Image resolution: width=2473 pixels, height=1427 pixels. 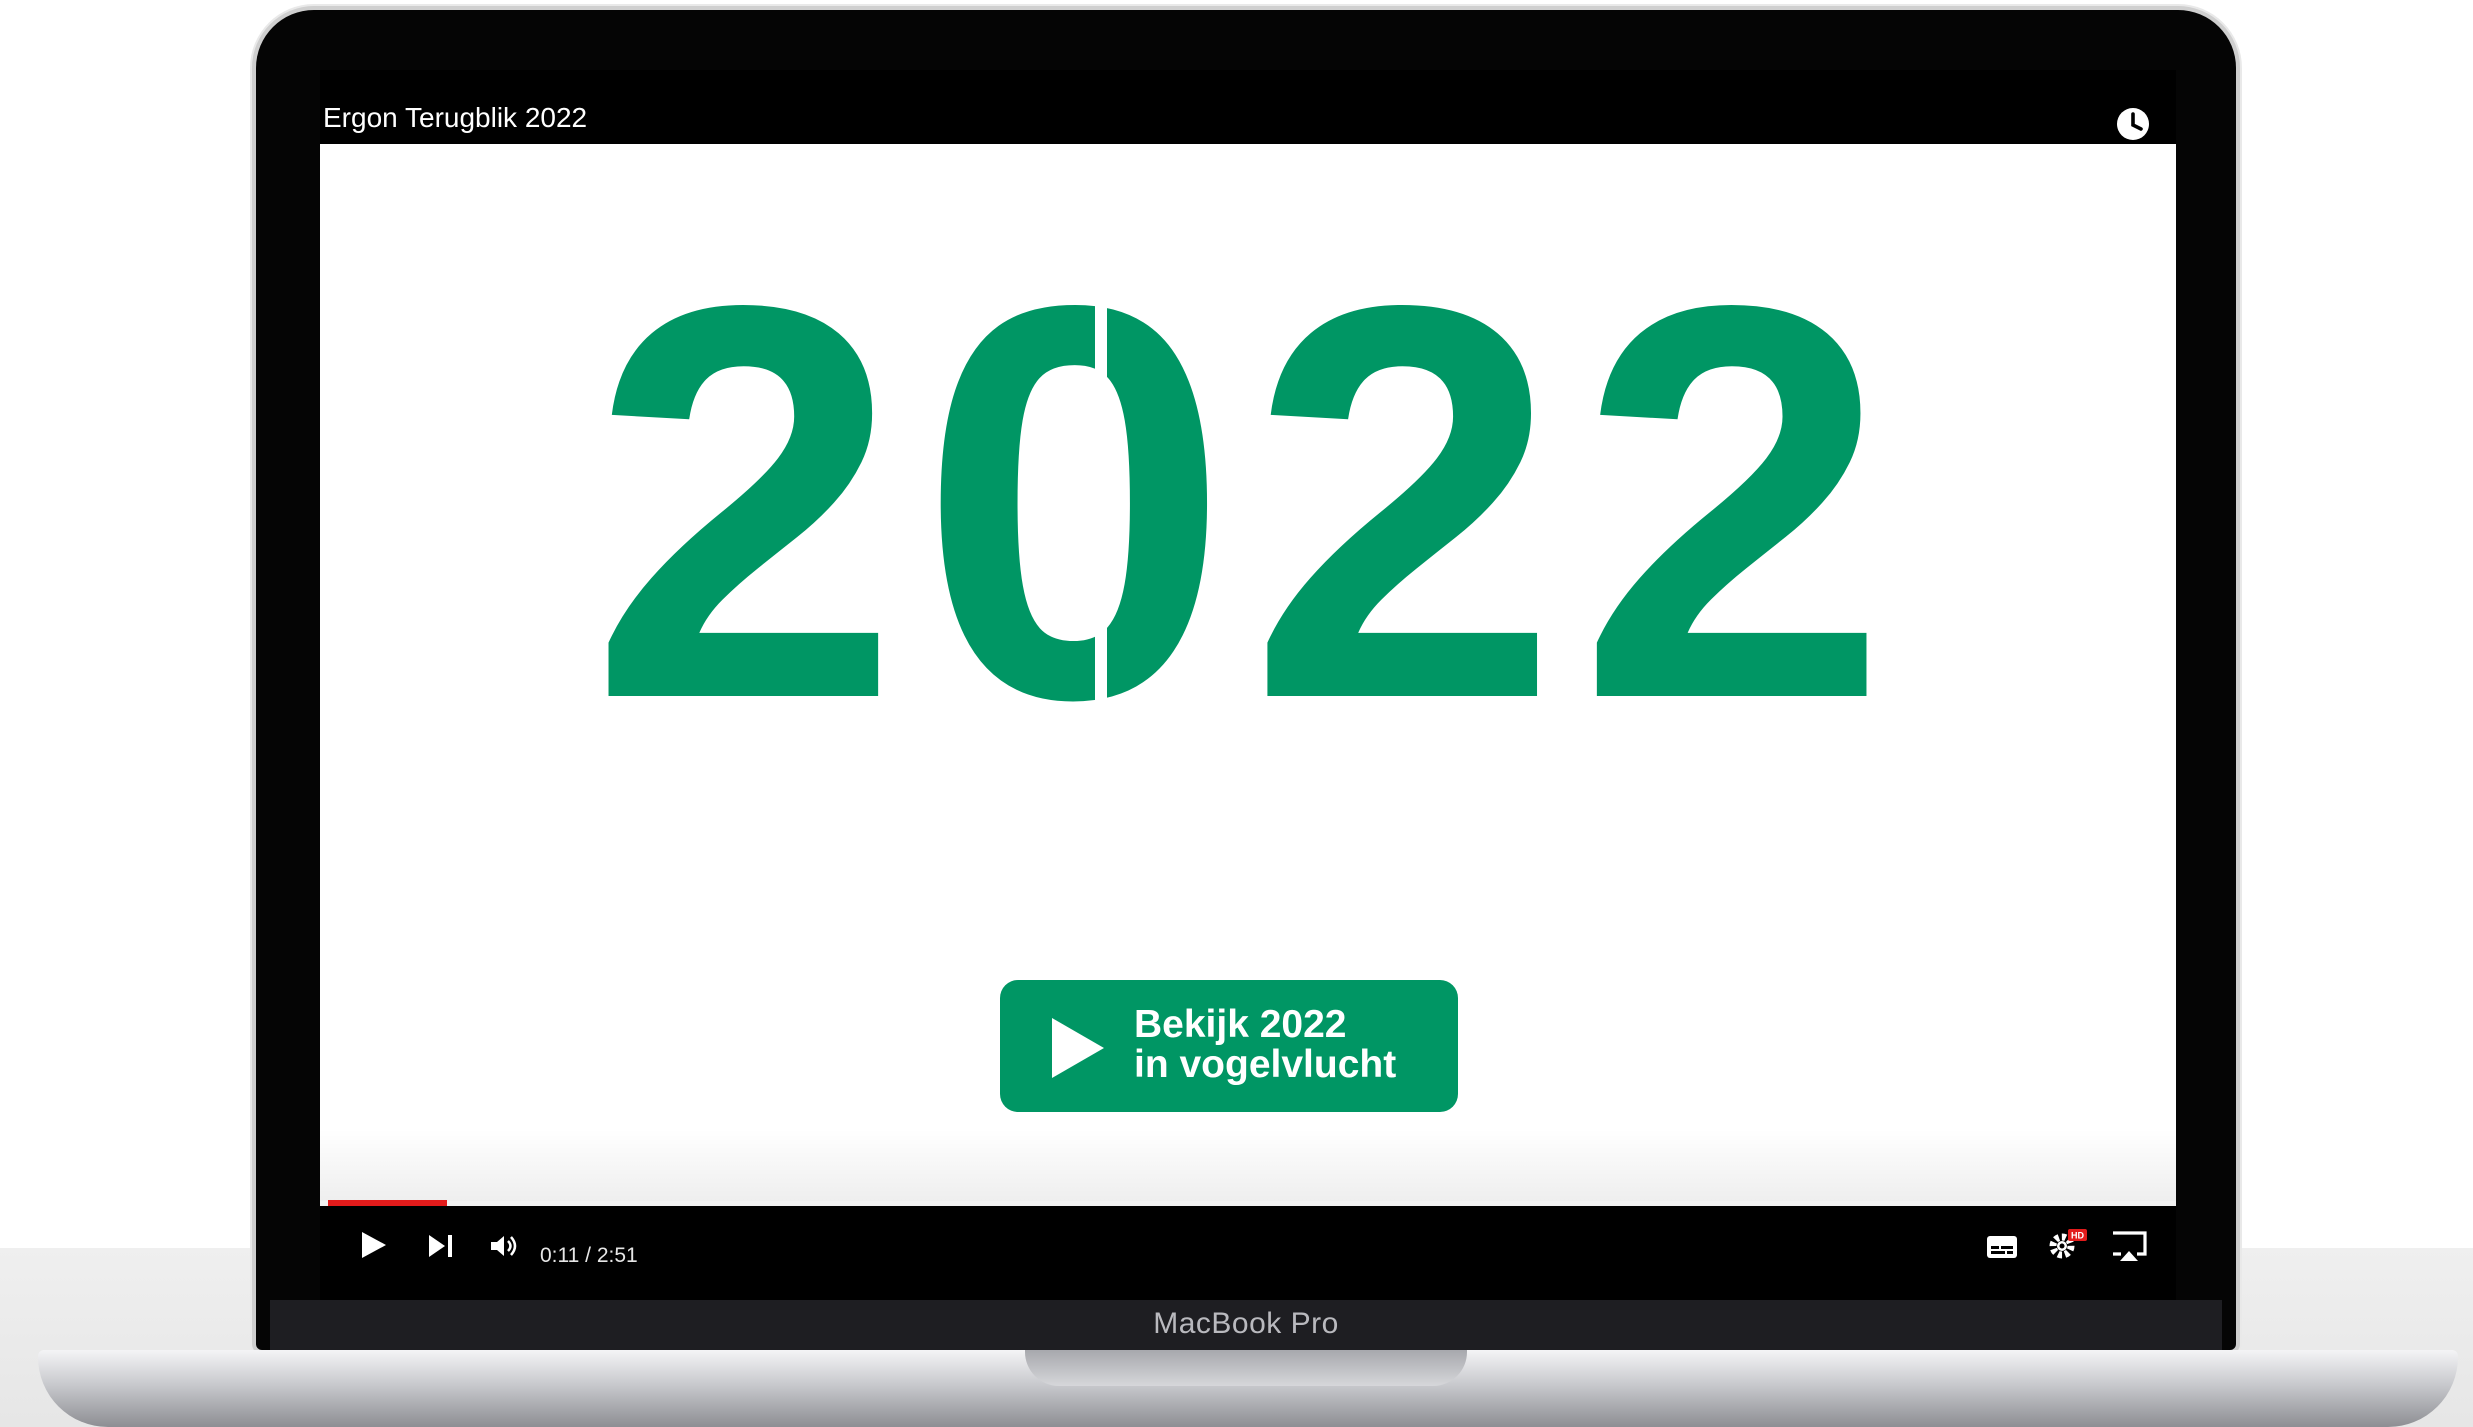 I want to click on watch-video-button: Bekijk 2022 in vogelvlucht, so click(x=1229, y=1046).